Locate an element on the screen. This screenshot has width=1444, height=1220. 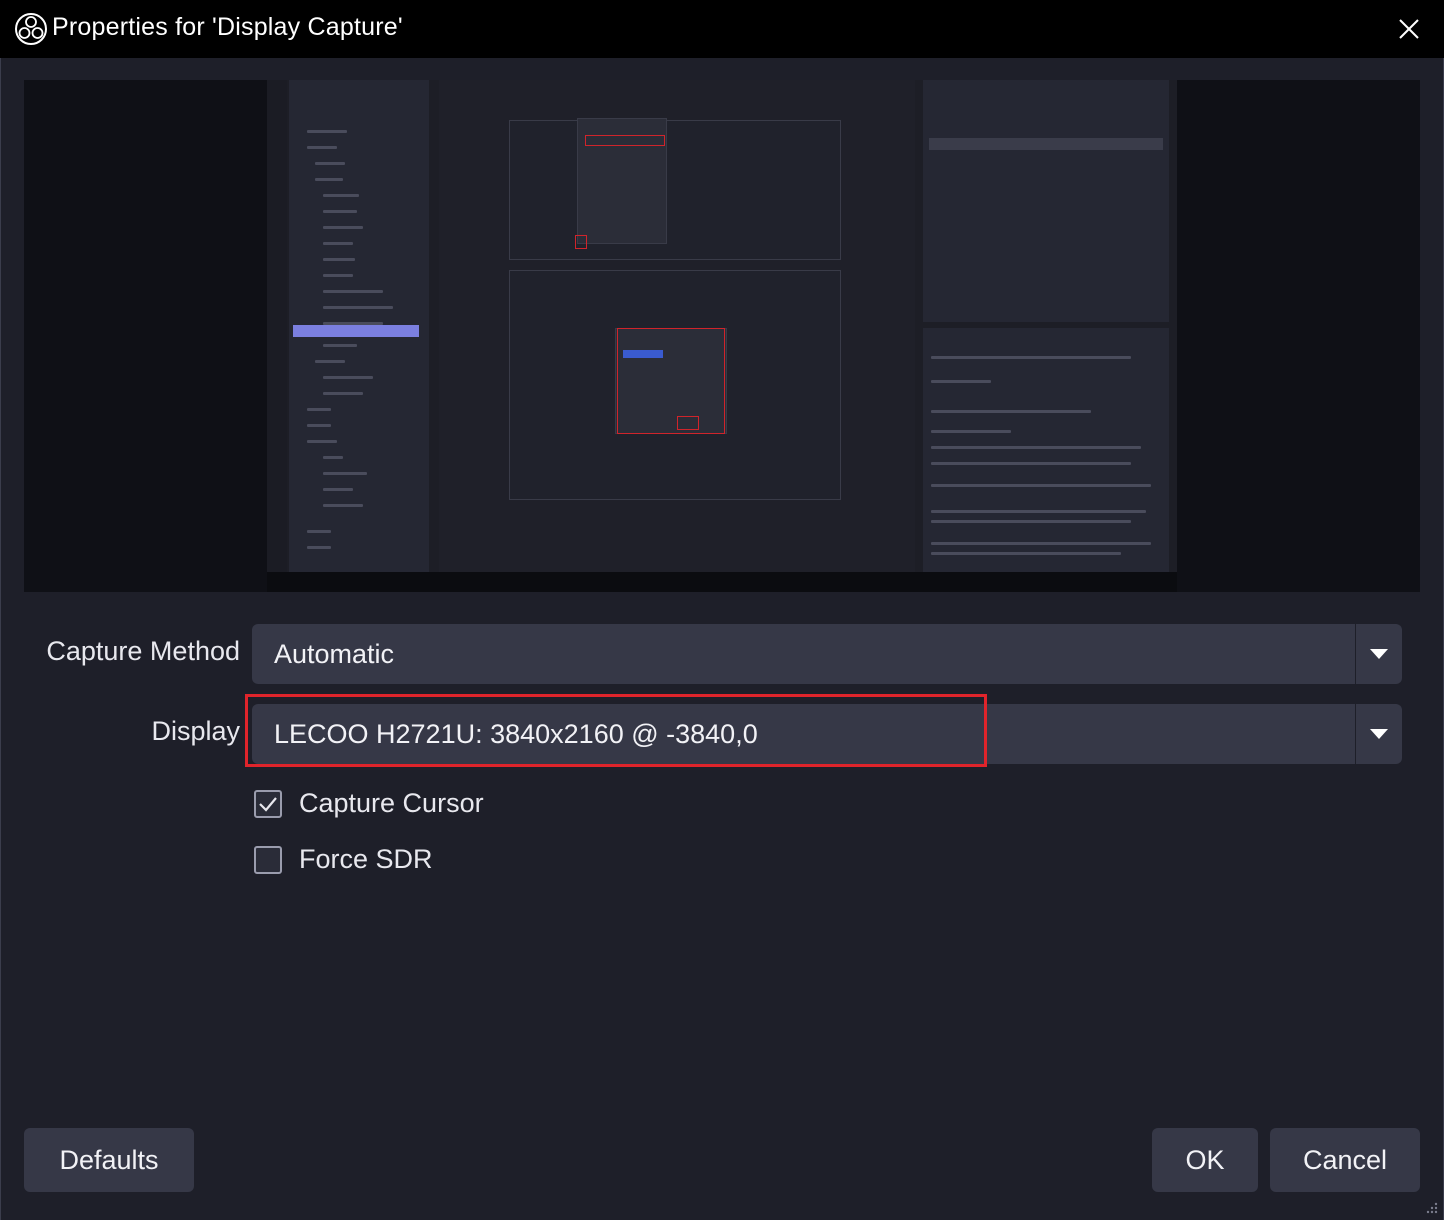
display-value: LECOO H2721U: 3840x2160 @ -3840,0 is located at coordinates (516, 733).